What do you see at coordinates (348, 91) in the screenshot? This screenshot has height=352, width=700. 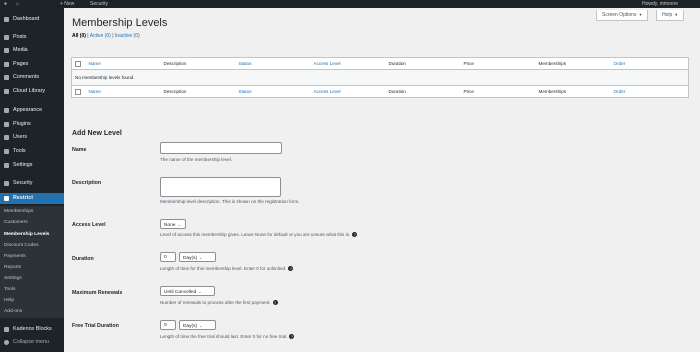 I see `column-access-level-footer: Access Level` at bounding box center [348, 91].